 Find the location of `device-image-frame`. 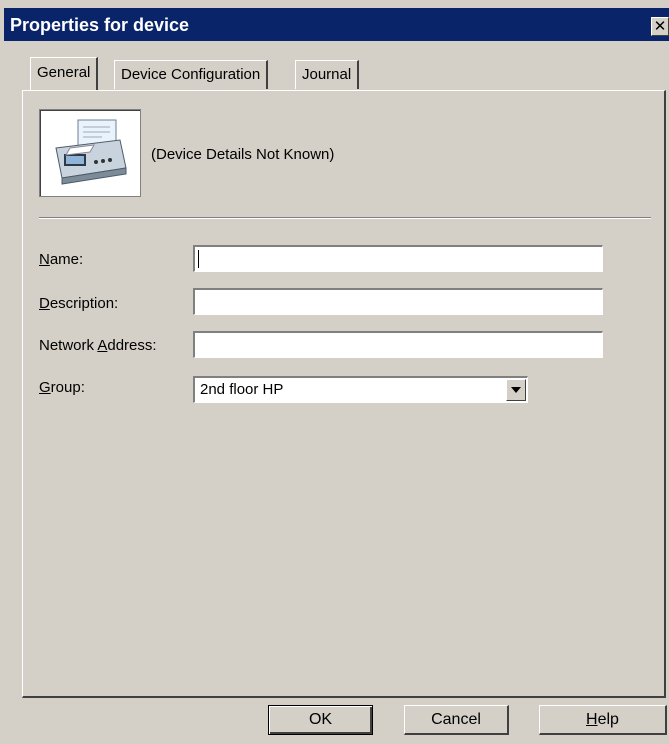

device-image-frame is located at coordinates (90, 153).